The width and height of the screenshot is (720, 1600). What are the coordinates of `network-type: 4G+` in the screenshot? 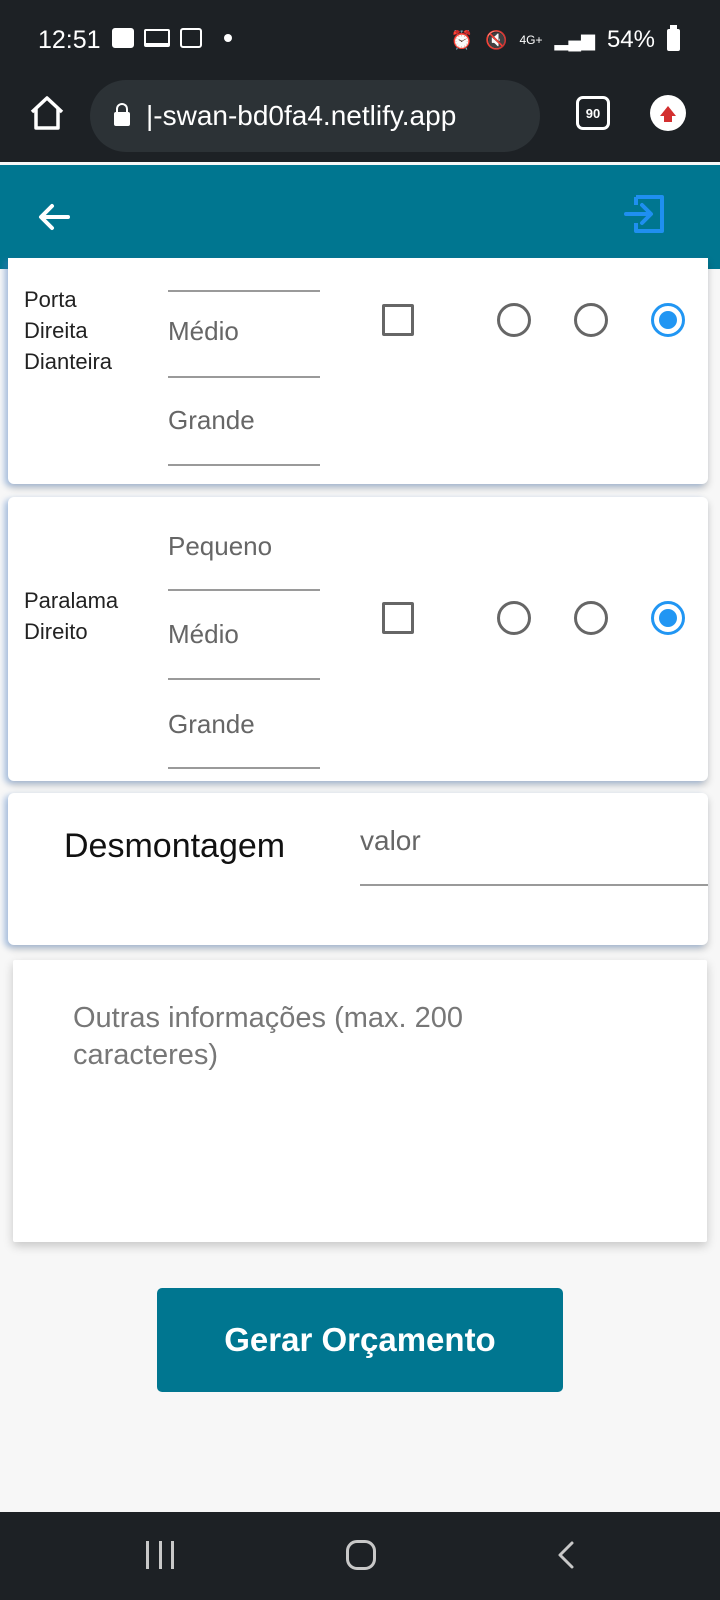 It's located at (531, 40).